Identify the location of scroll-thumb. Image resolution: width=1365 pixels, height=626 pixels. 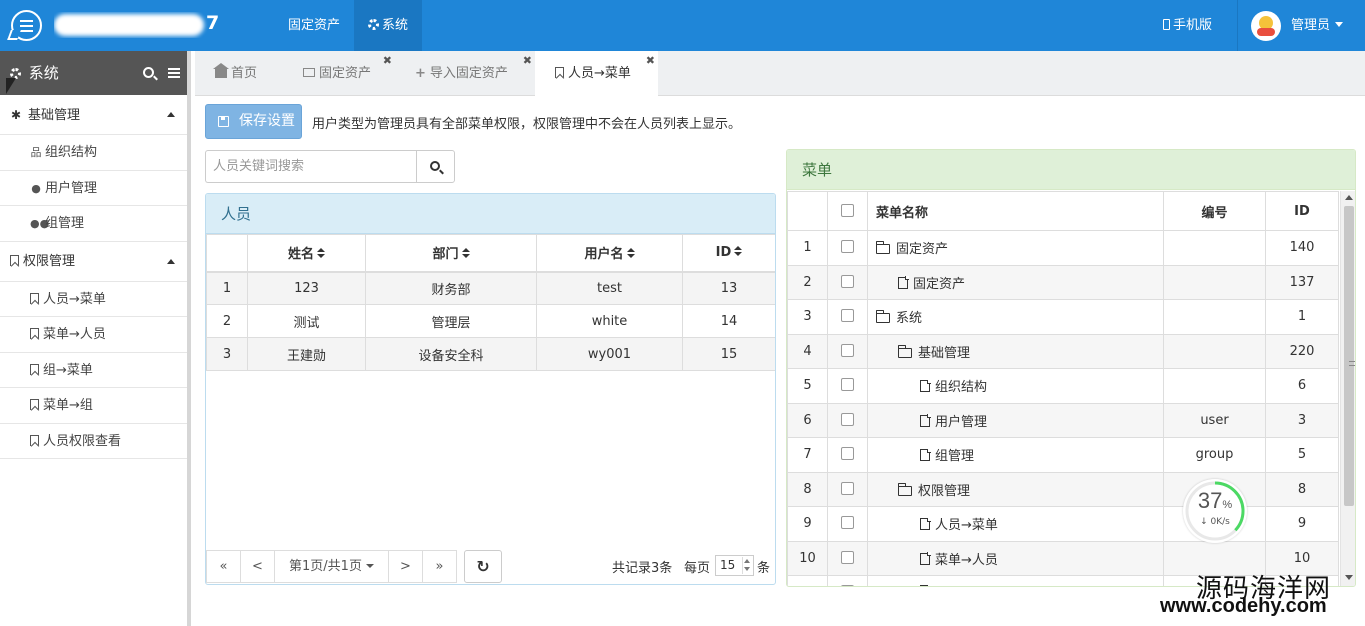
(1349, 356).